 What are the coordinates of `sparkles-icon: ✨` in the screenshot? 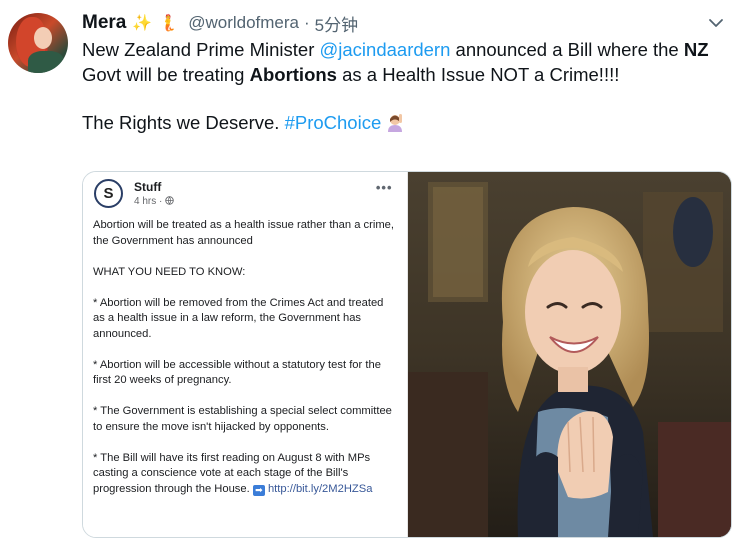 It's located at (142, 23).